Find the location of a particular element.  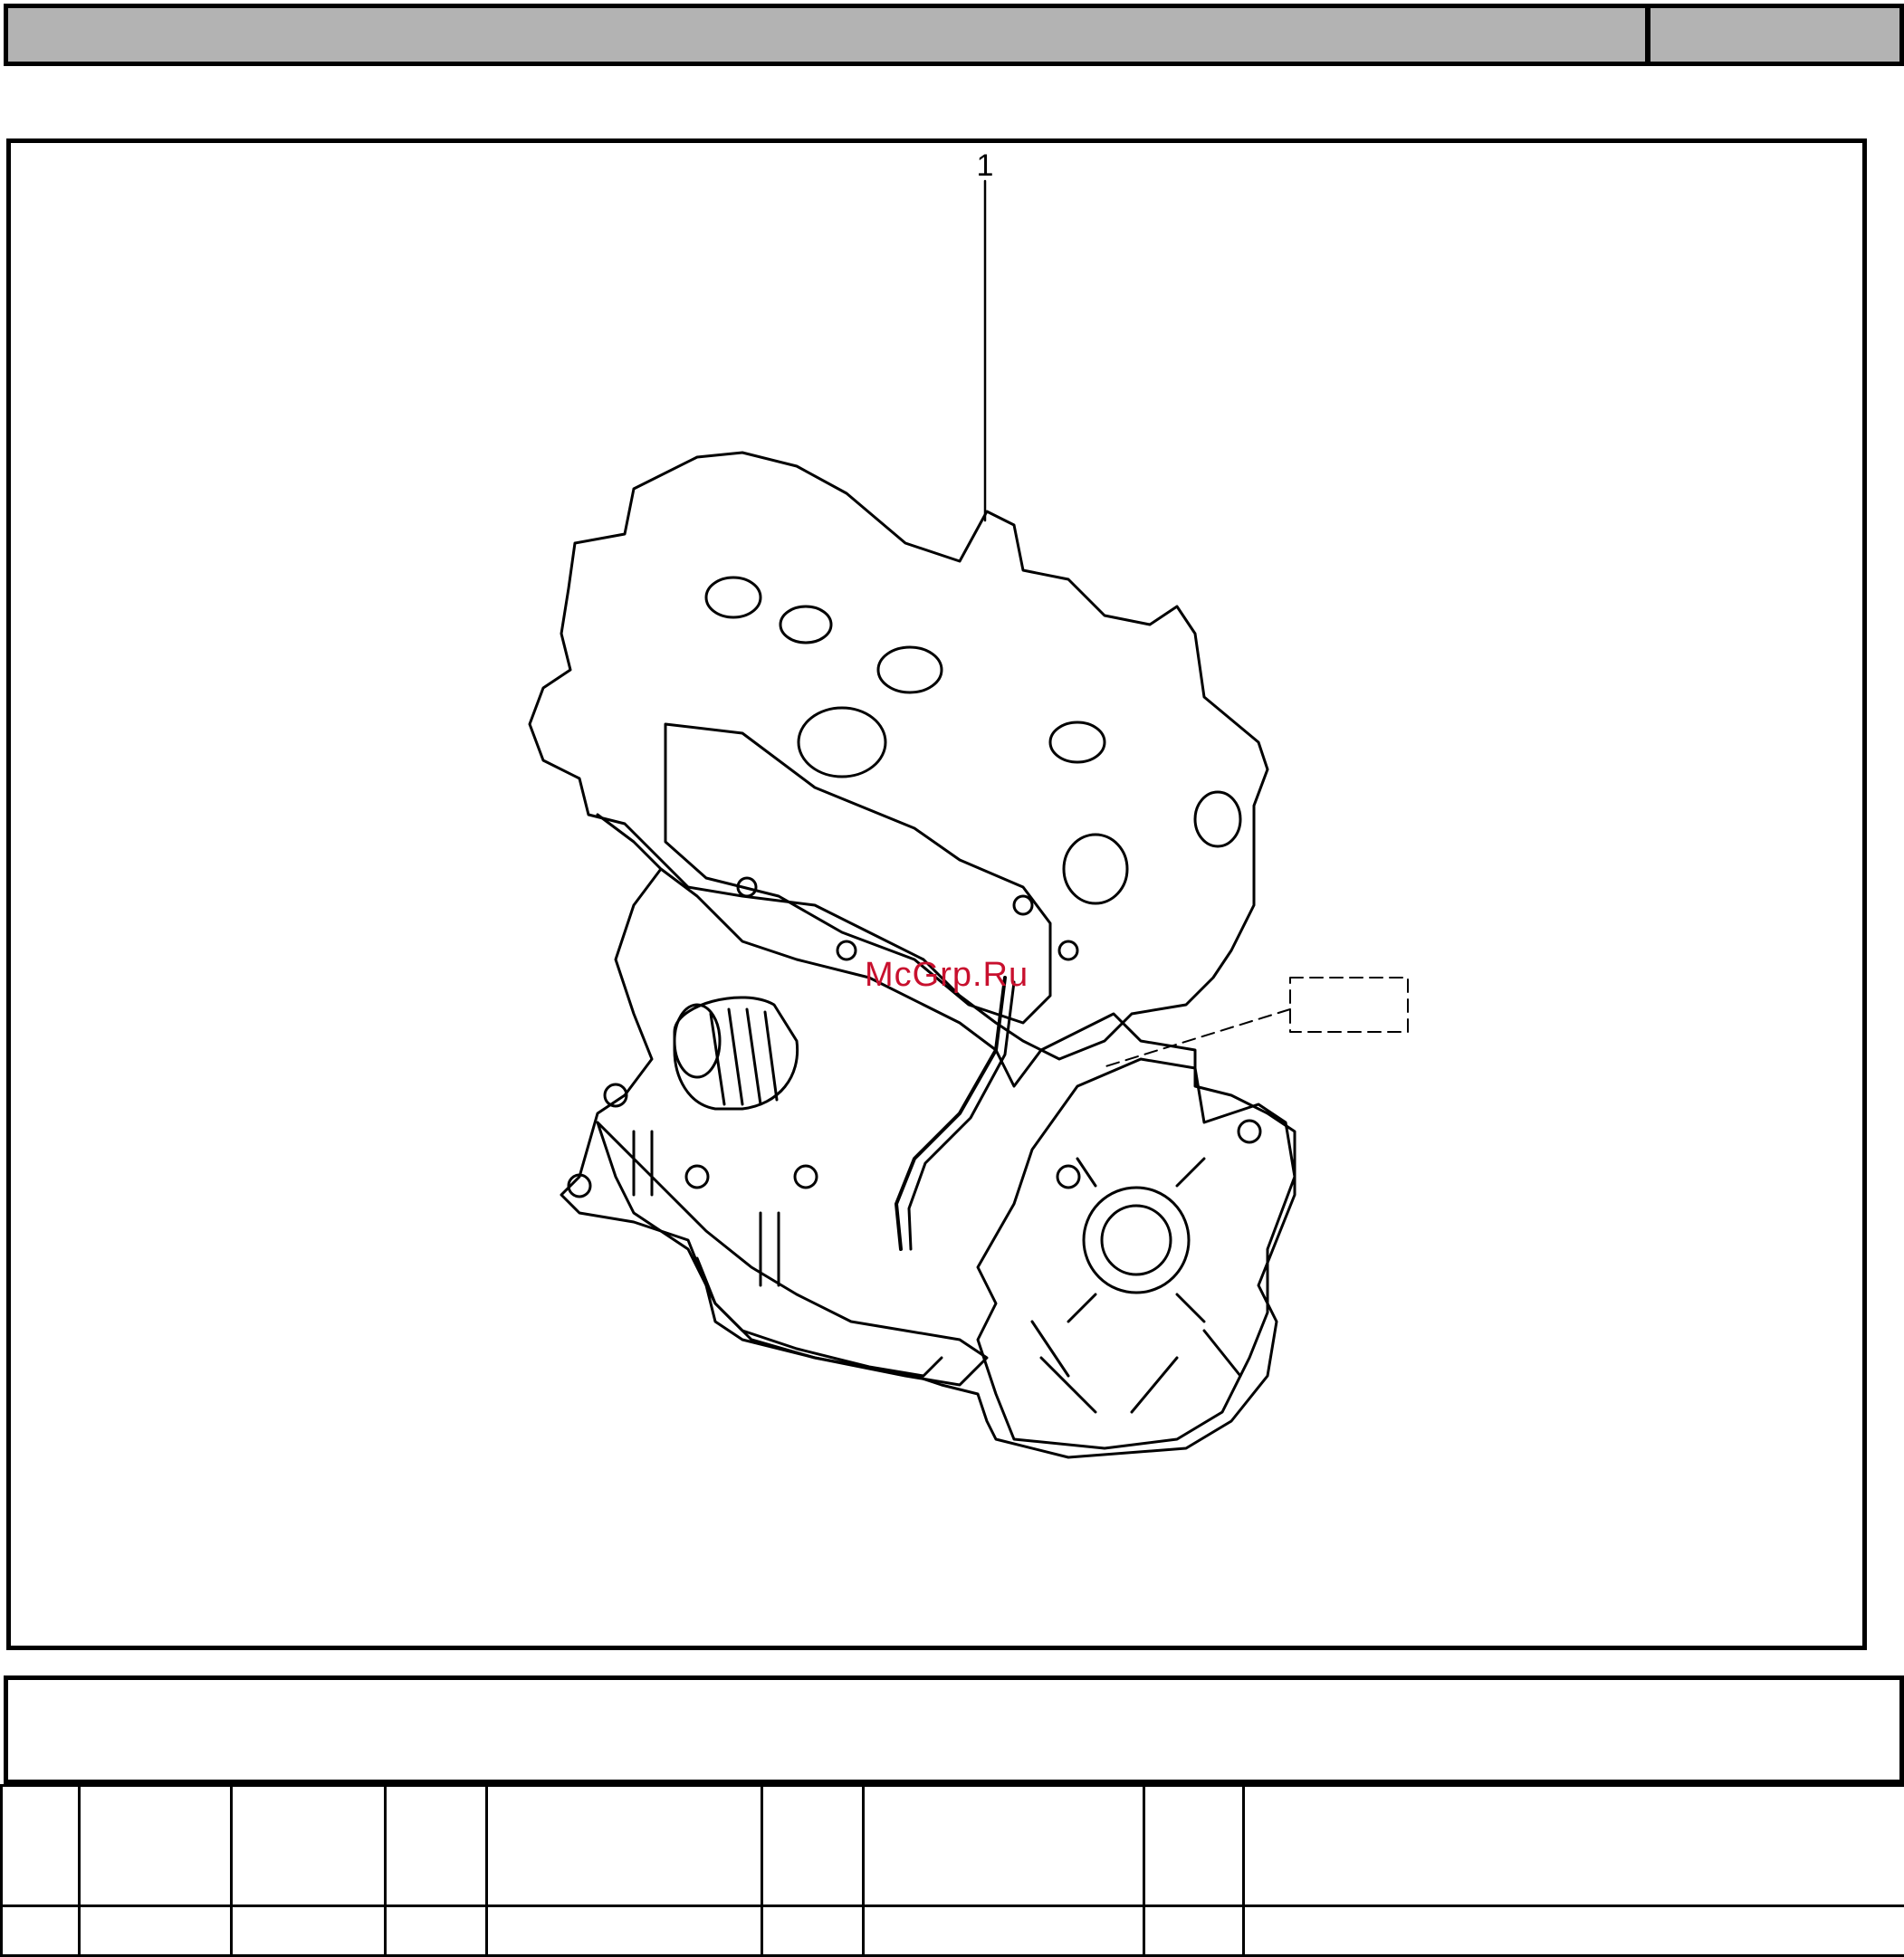

reference-box is located at coordinates (1349, 1005).